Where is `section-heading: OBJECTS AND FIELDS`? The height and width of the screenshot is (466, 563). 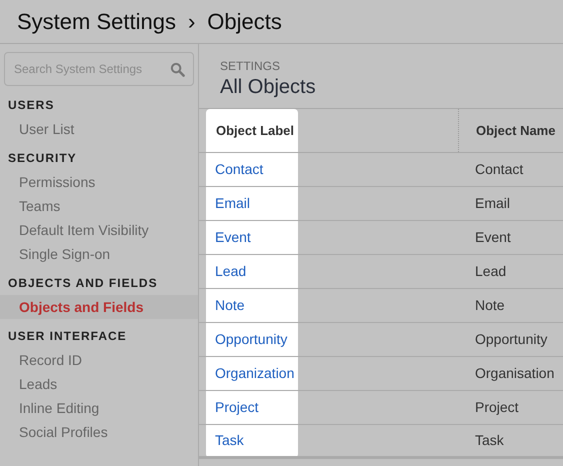 section-heading: OBJECTS AND FIELDS is located at coordinates (83, 283).